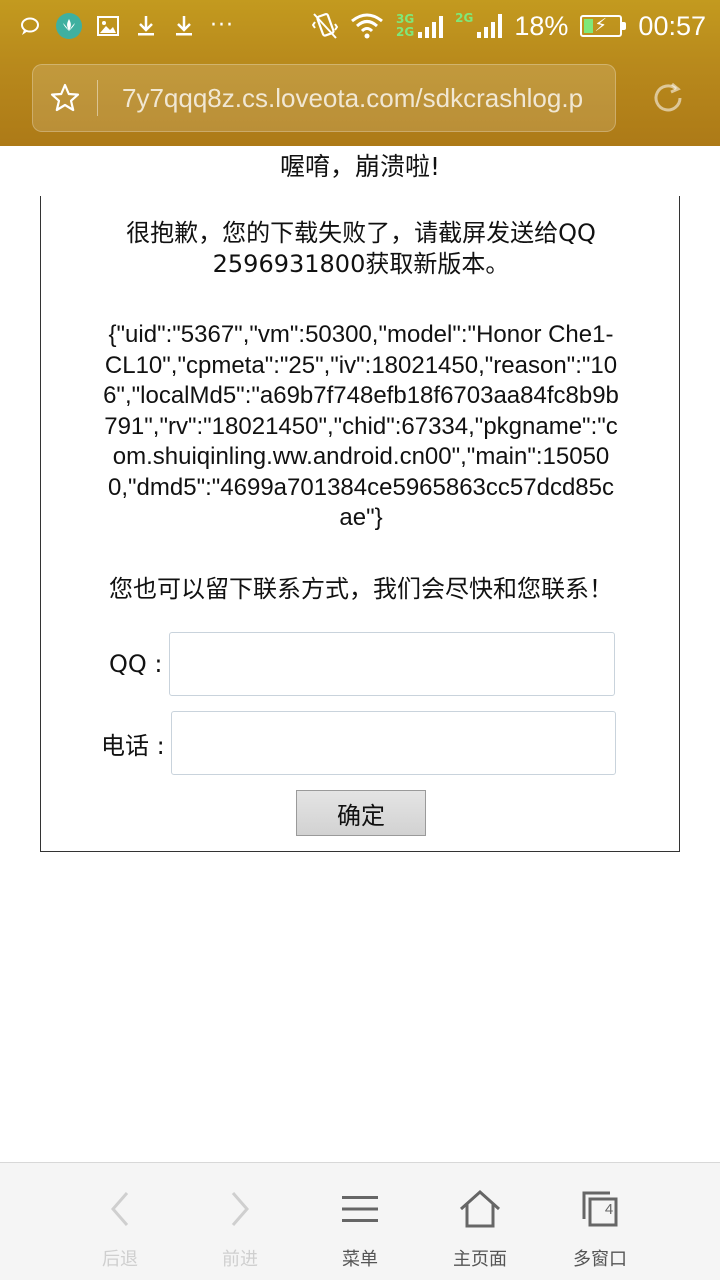 The width and height of the screenshot is (720, 1280). I want to click on battery-icon: ⚡, so click(603, 26).